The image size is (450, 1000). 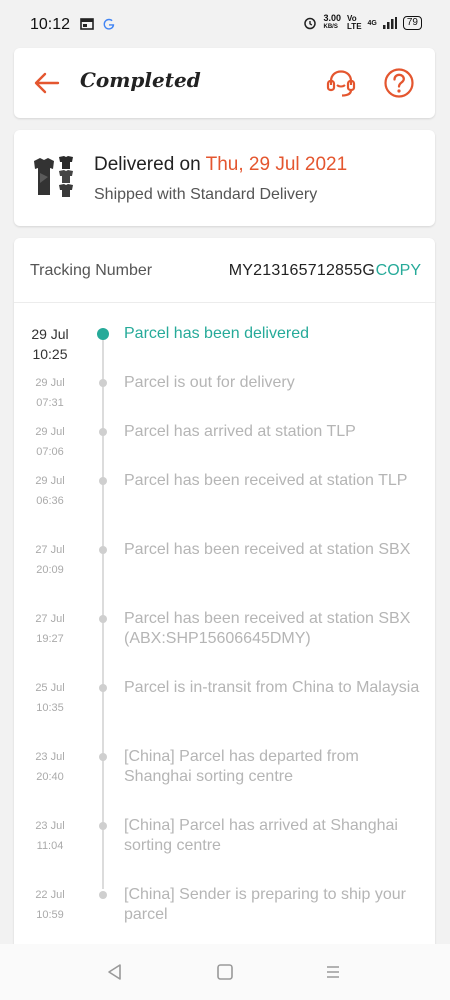 I want to click on arrow-left-icon, so click(x=47, y=83).